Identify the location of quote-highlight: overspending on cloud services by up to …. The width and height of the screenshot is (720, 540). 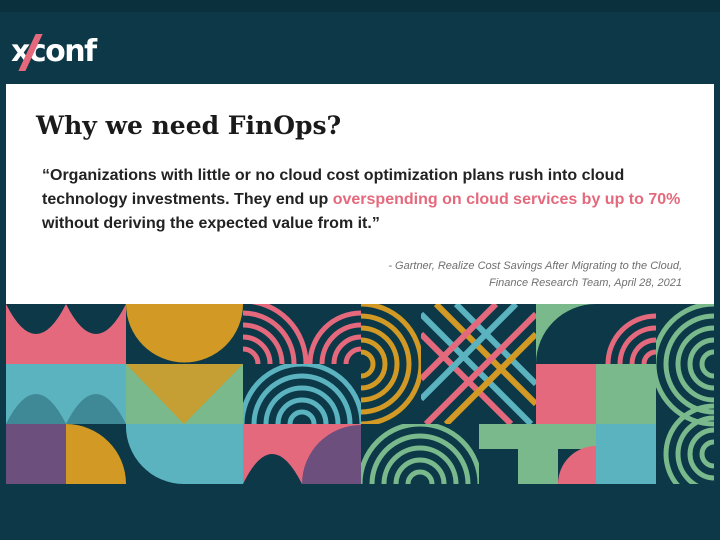
(506, 199).